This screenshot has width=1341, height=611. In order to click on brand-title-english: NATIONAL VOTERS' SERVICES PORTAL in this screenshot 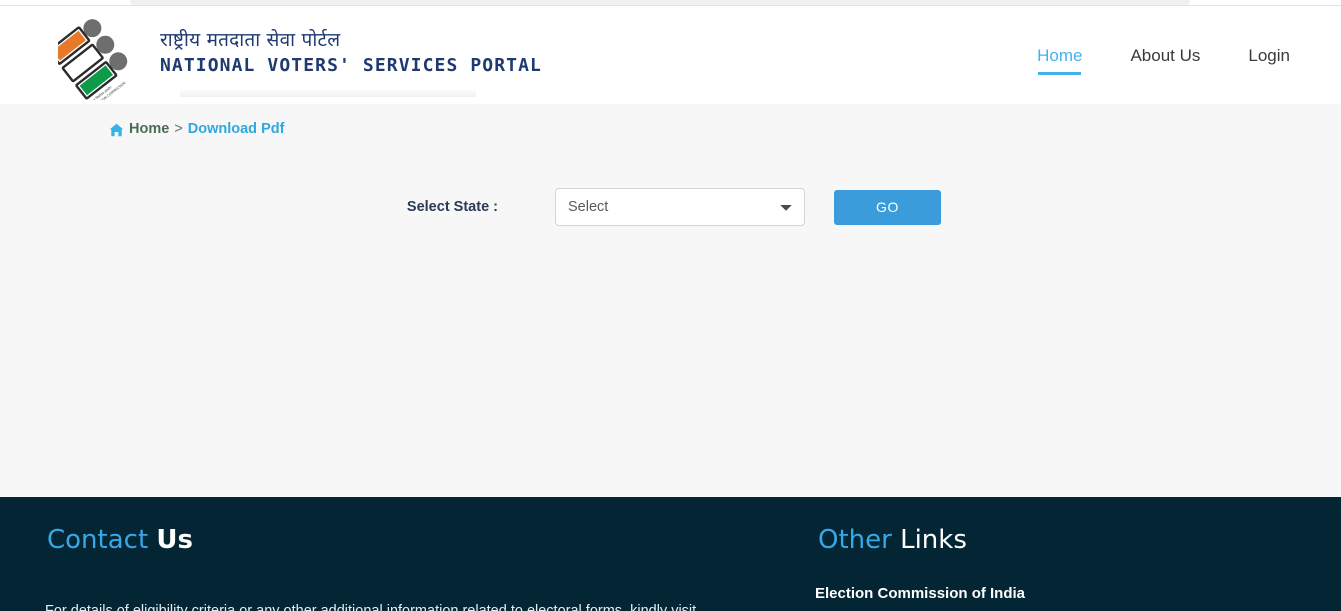, I will do `click(351, 66)`.